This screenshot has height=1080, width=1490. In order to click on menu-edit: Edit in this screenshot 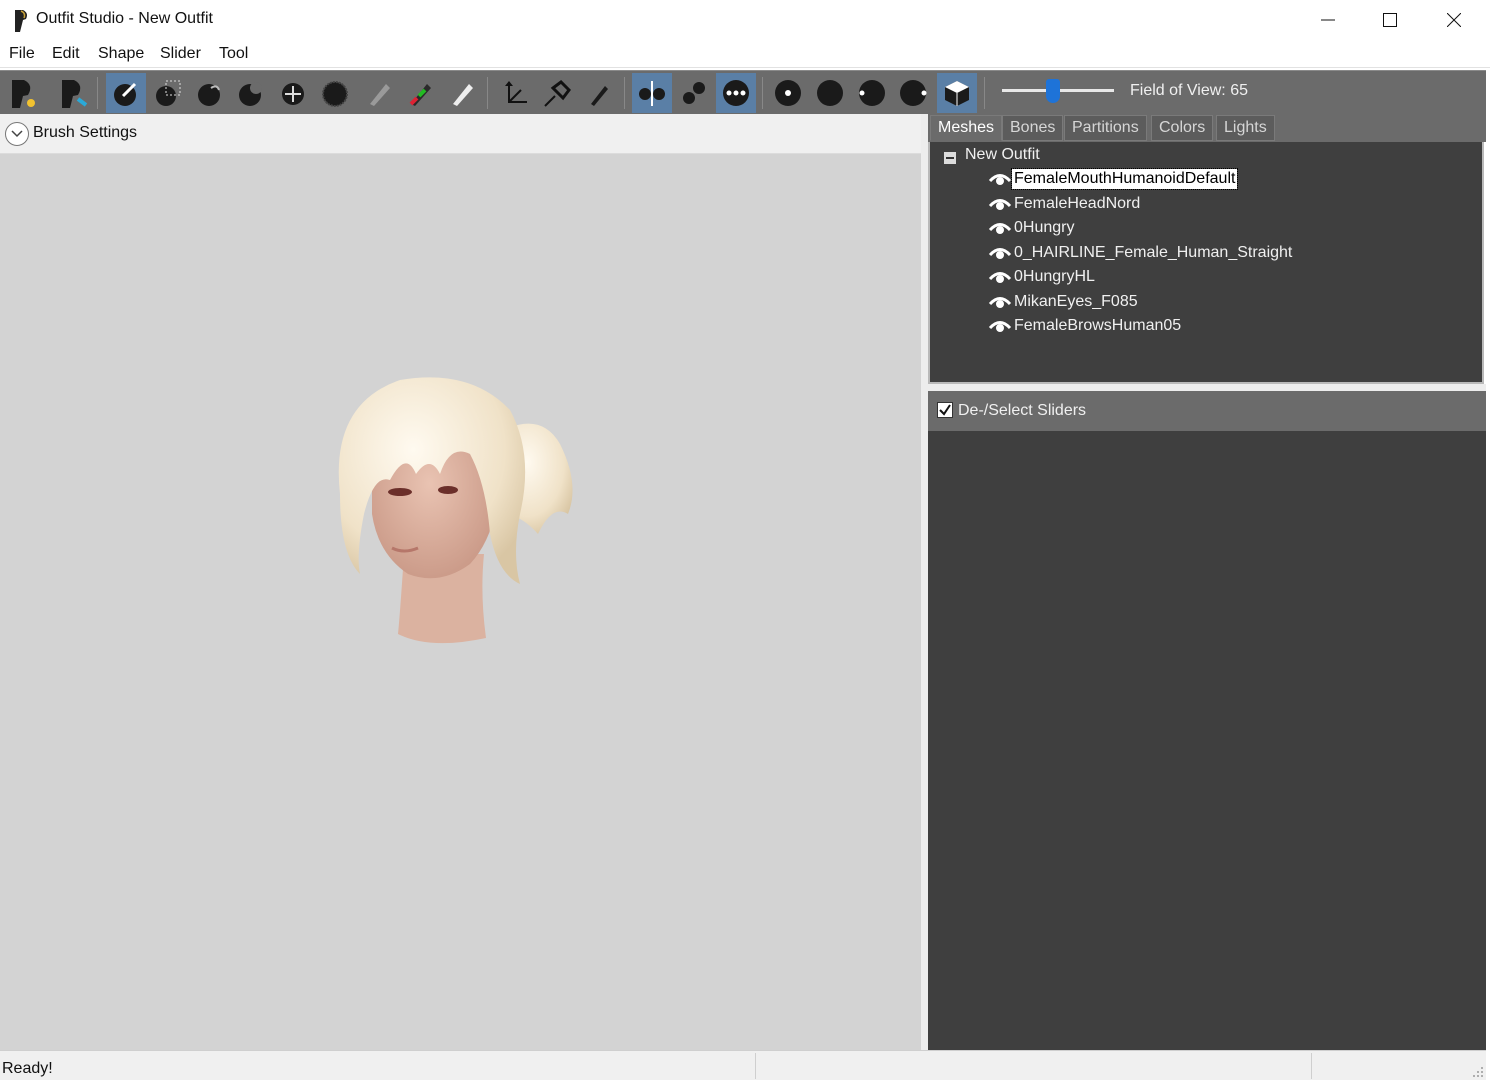, I will do `click(66, 54)`.